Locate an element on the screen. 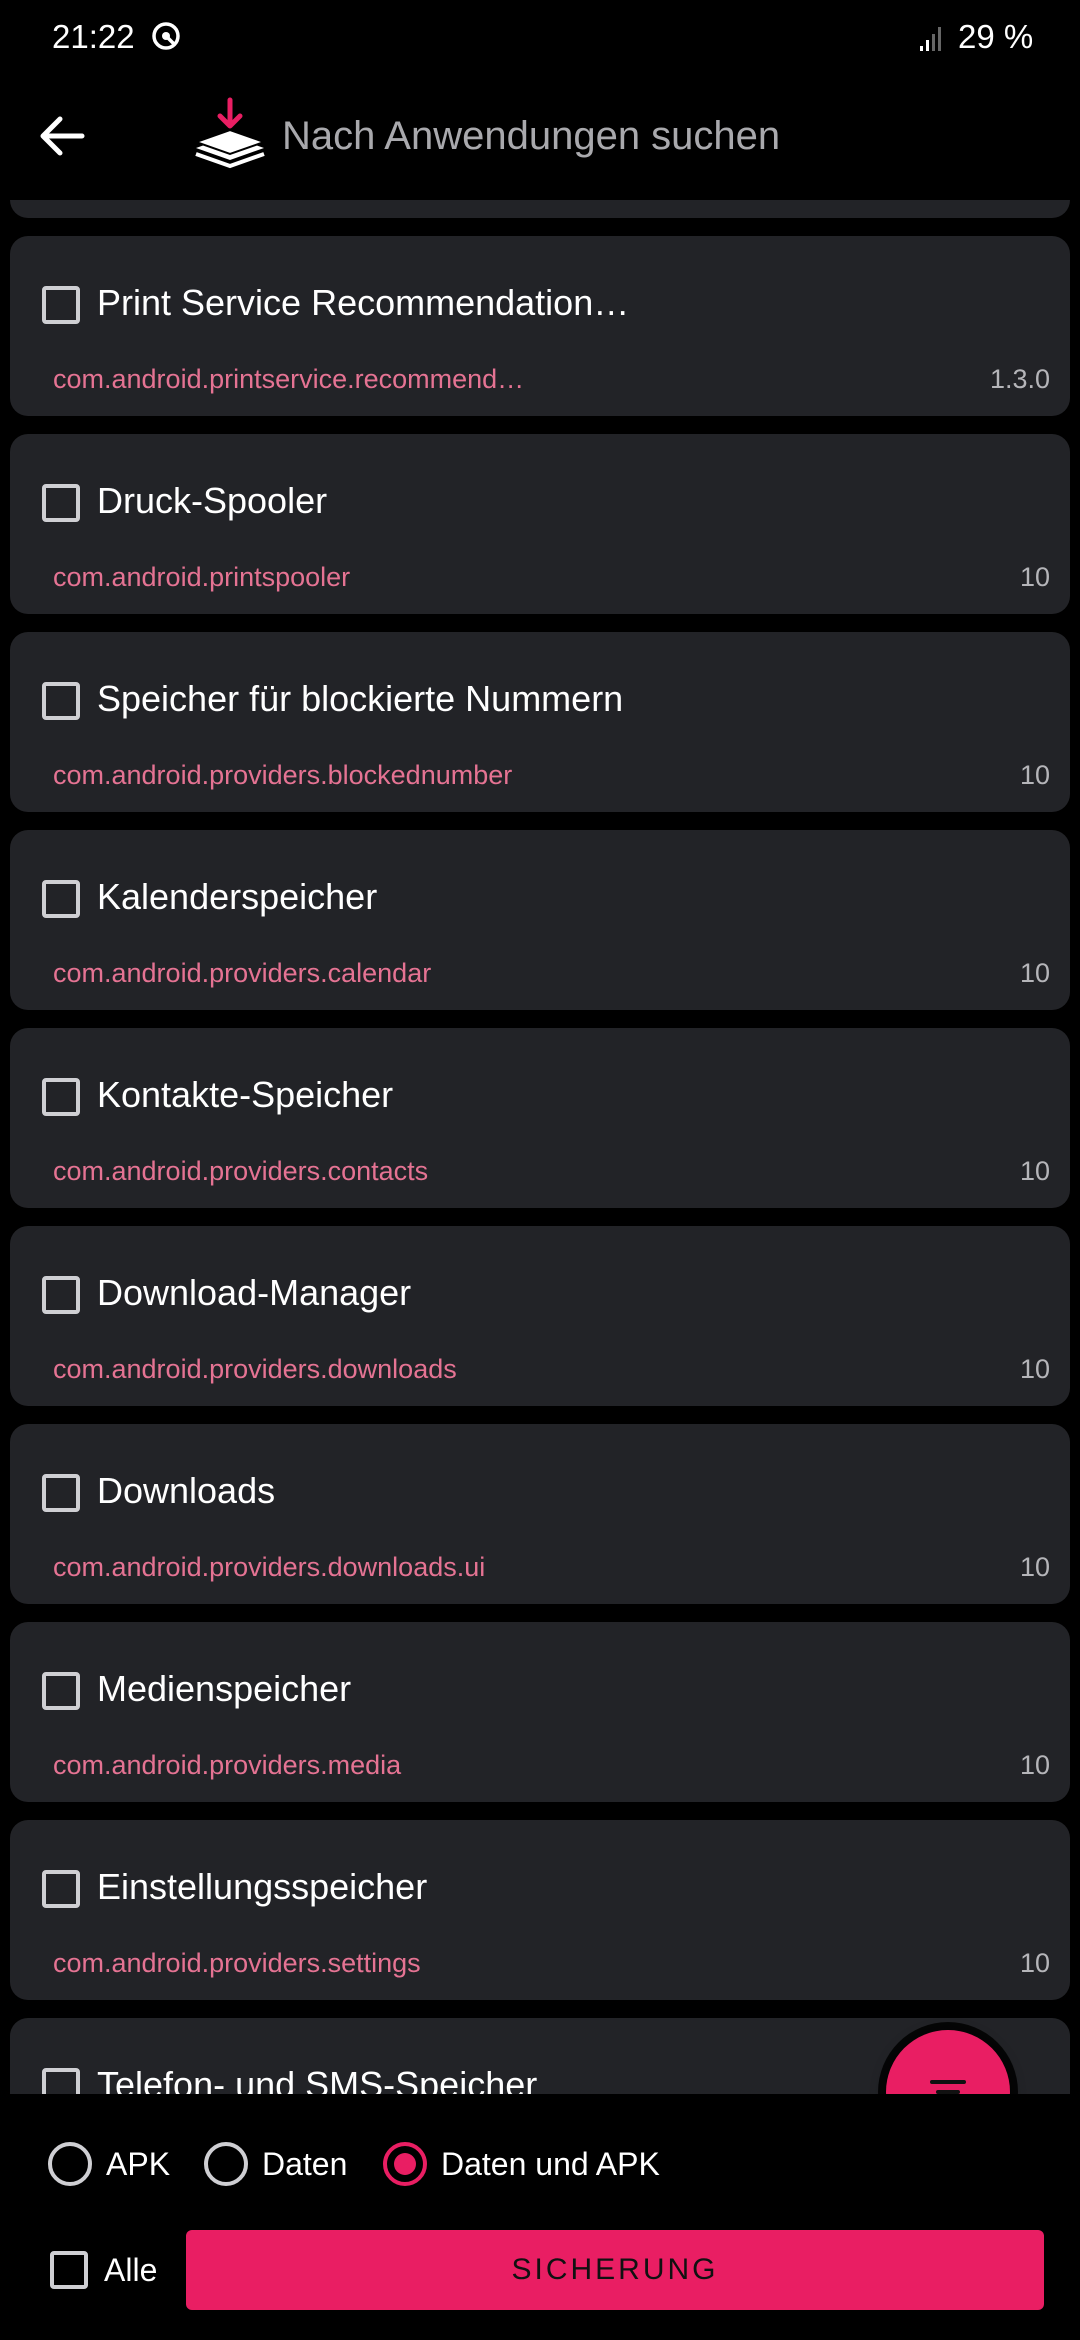 The width and height of the screenshot is (1080, 2340). signal-icon is located at coordinates (930, 39).